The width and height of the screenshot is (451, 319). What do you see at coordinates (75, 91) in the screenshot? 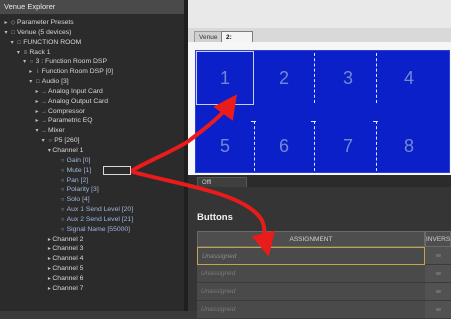
I see `tree-item-label: Analog Input Card` at bounding box center [75, 91].